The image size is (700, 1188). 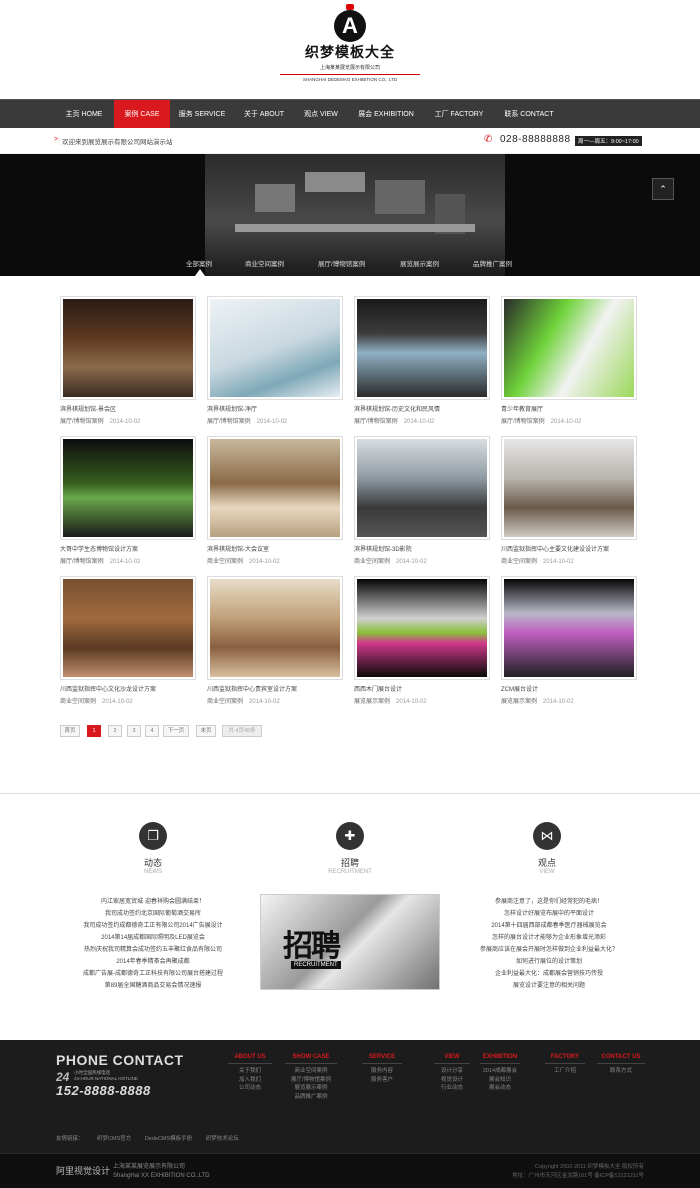 What do you see at coordinates (168, 1139) in the screenshot?
I see `friend-link: DedeCMS模板手册` at bounding box center [168, 1139].